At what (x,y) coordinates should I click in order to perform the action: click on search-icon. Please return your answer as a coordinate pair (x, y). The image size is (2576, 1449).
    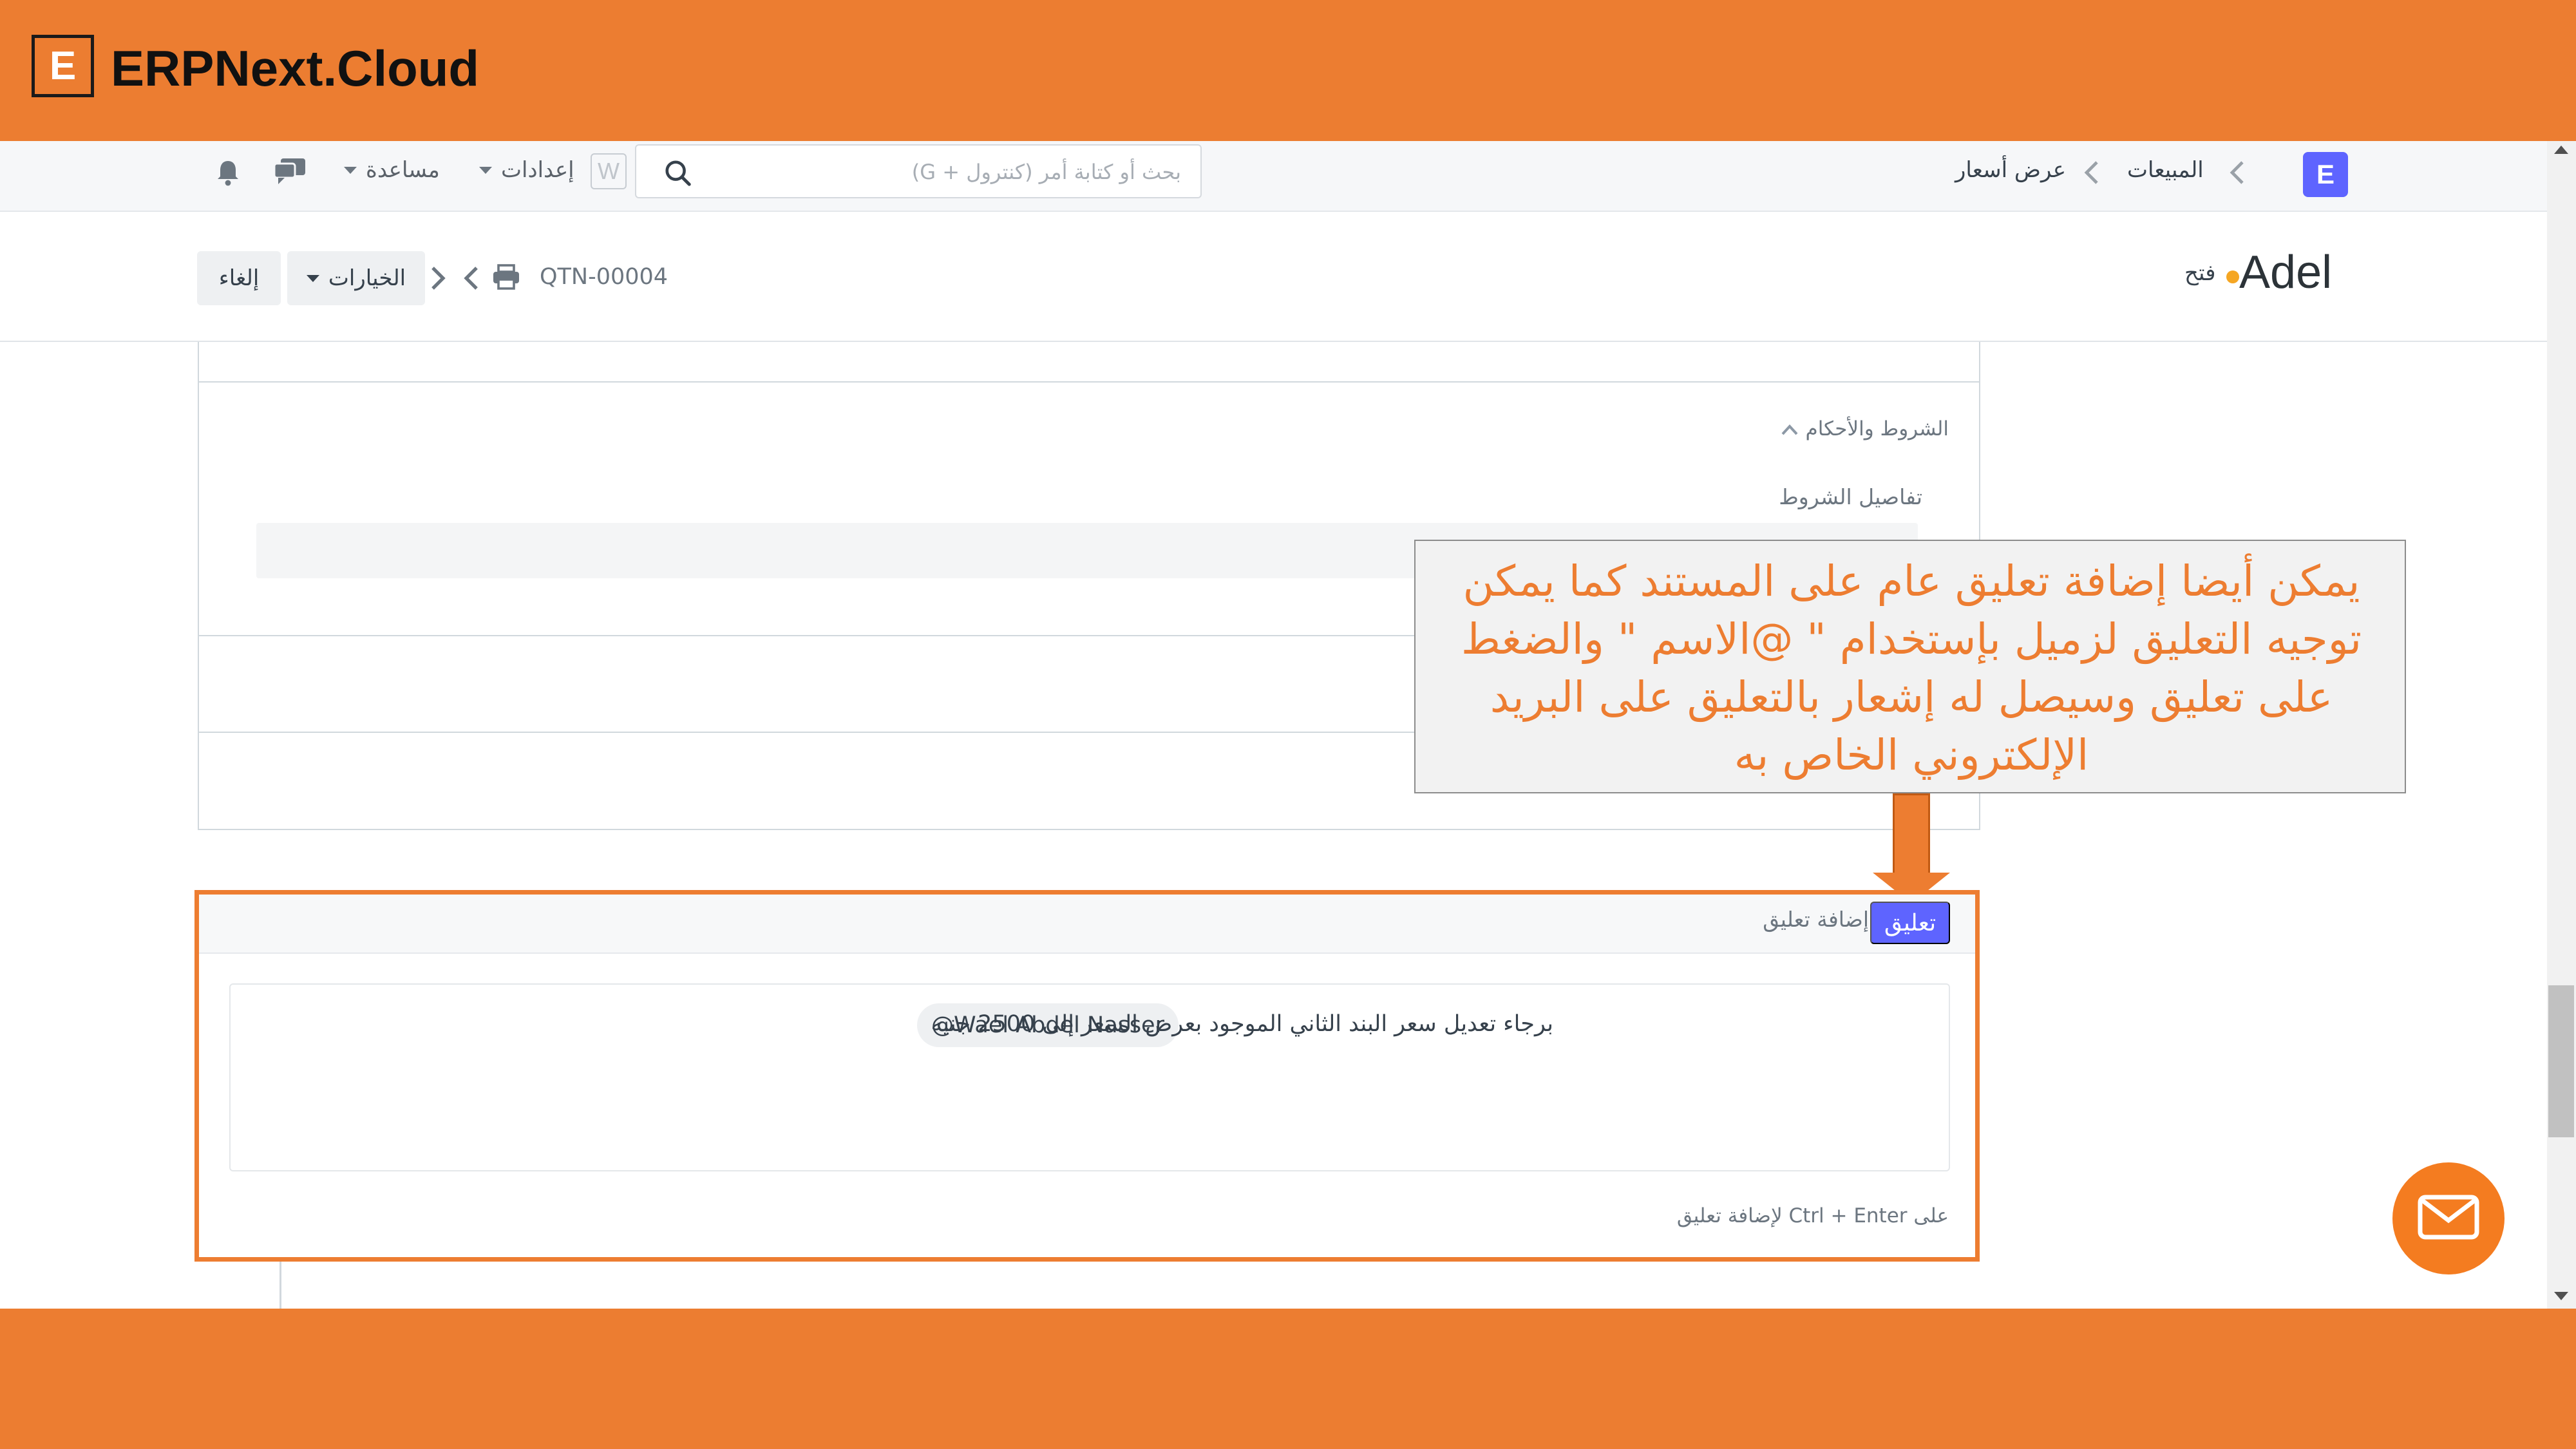
    Looking at the image, I should click on (678, 175).